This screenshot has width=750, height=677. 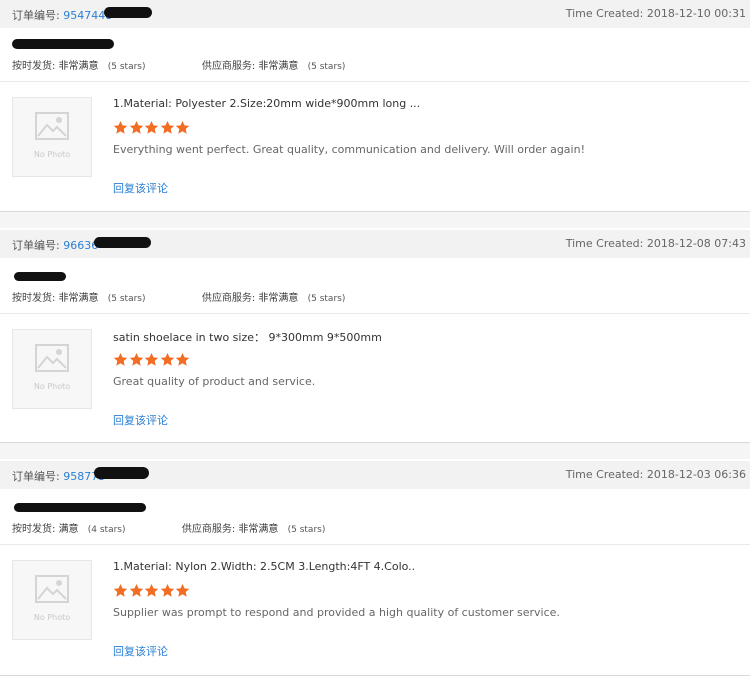 I want to click on seller-ratings: 按时发货: 满意 (4 stars) 供应商服务: 非常满意 (5 stars), so click(x=168, y=527).